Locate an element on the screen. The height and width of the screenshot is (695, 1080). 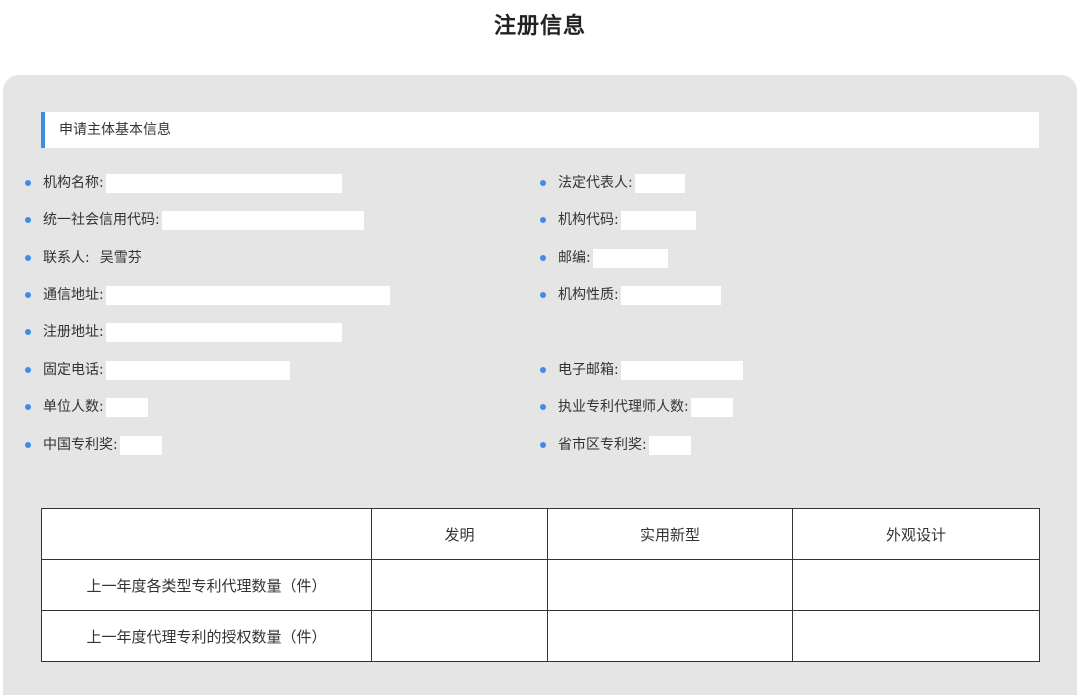
field-label: 通信地址: is located at coordinates (73, 295).